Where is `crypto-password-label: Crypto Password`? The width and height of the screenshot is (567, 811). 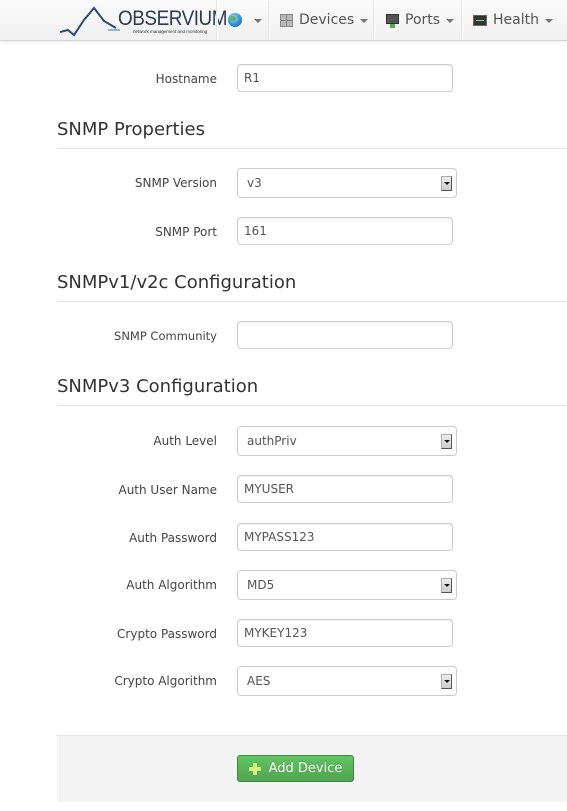
crypto-password-label: Crypto Password is located at coordinates (167, 634).